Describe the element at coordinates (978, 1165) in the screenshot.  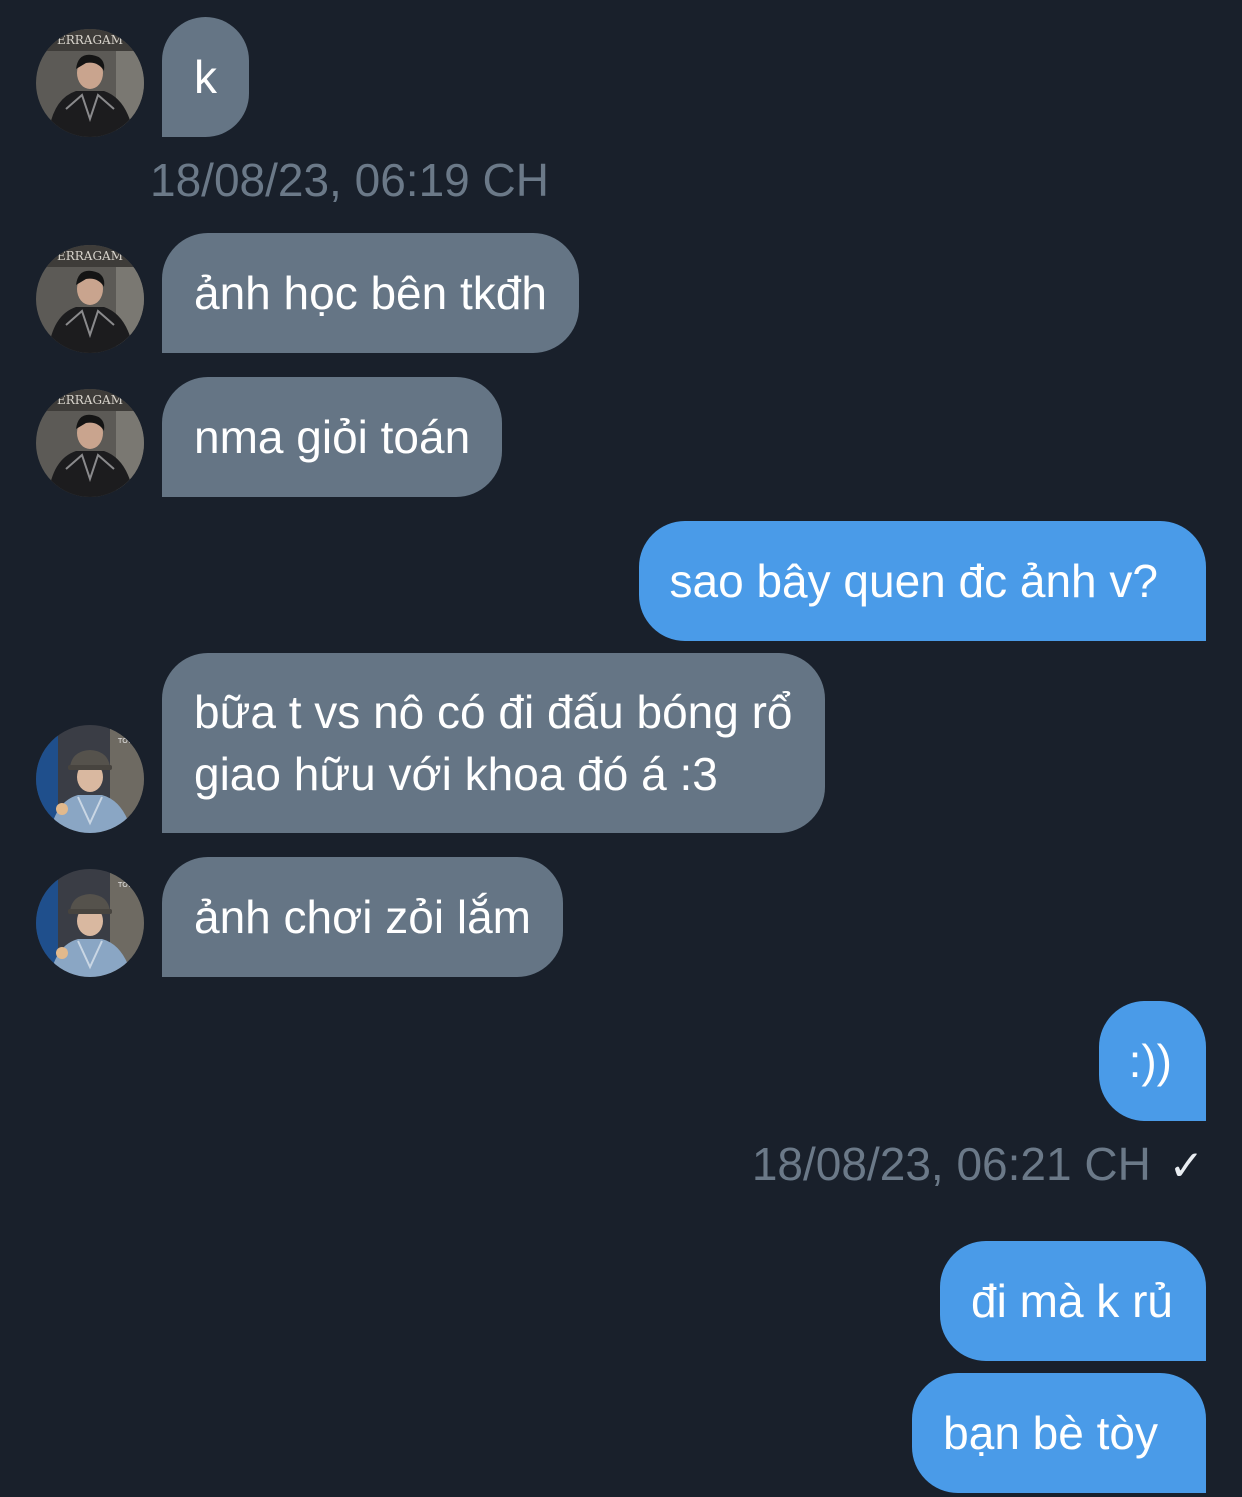
I see `message-timestamp: 18/08/23, 06:21 CH ✓` at that location.